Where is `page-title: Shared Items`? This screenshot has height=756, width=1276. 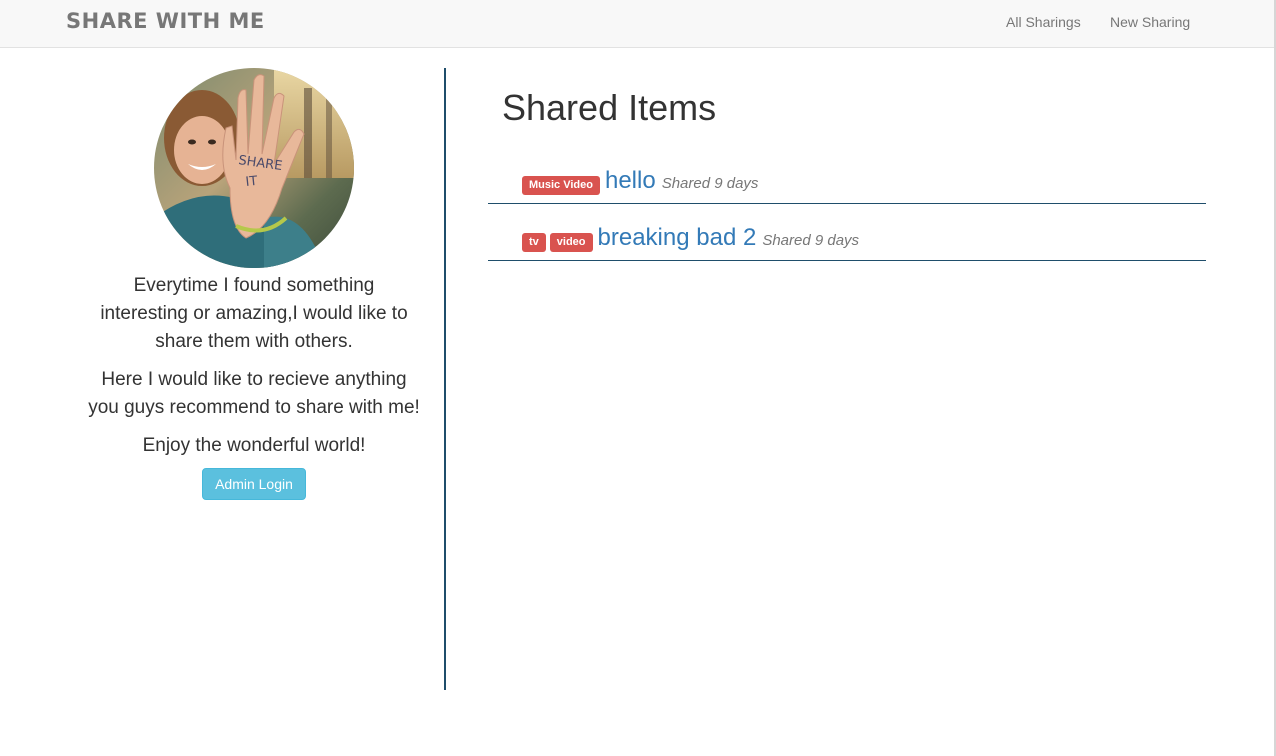 page-title: Shared Items is located at coordinates (609, 107).